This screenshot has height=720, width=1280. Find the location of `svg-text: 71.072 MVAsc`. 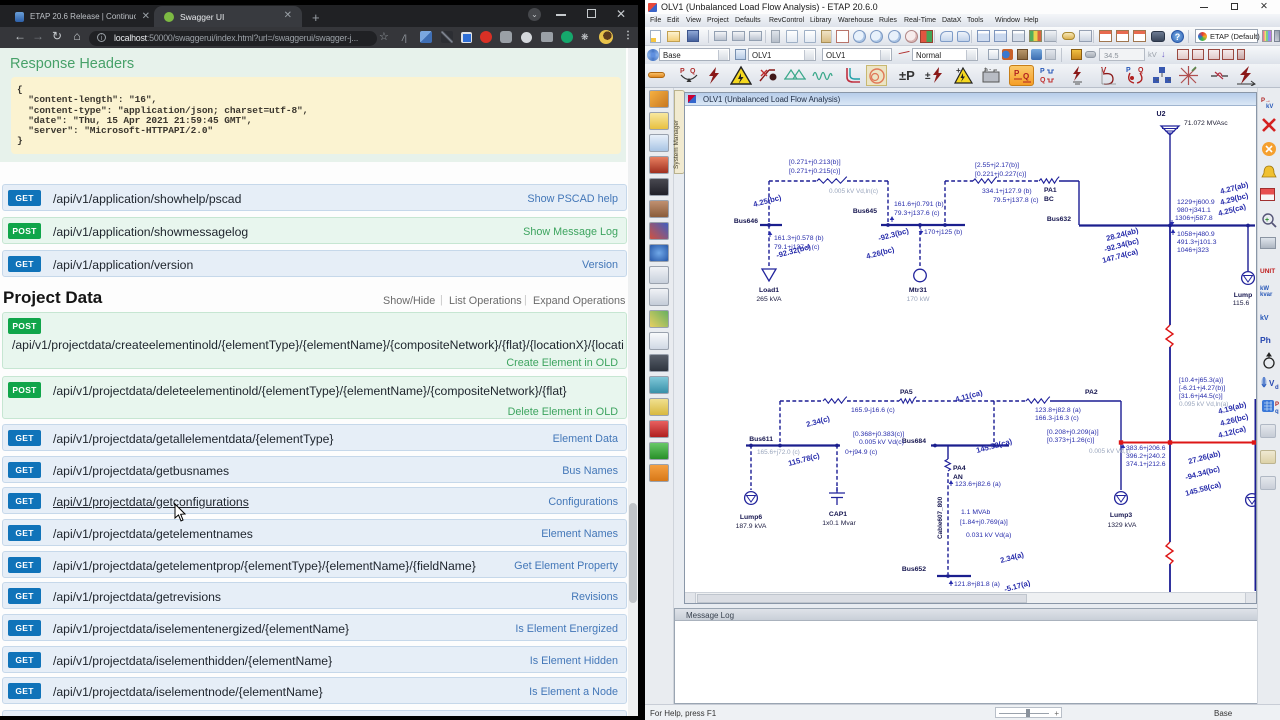

svg-text: 71.072 MVAsc is located at coordinates (1206, 123).